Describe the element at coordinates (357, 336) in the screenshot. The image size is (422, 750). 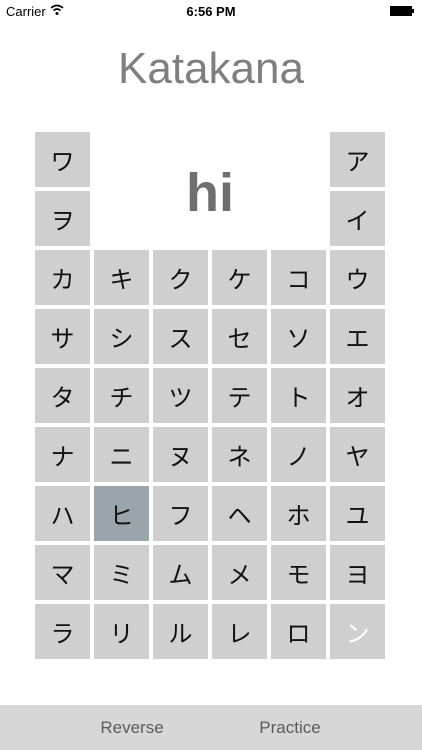
I see `kana-cell: エ` at that location.